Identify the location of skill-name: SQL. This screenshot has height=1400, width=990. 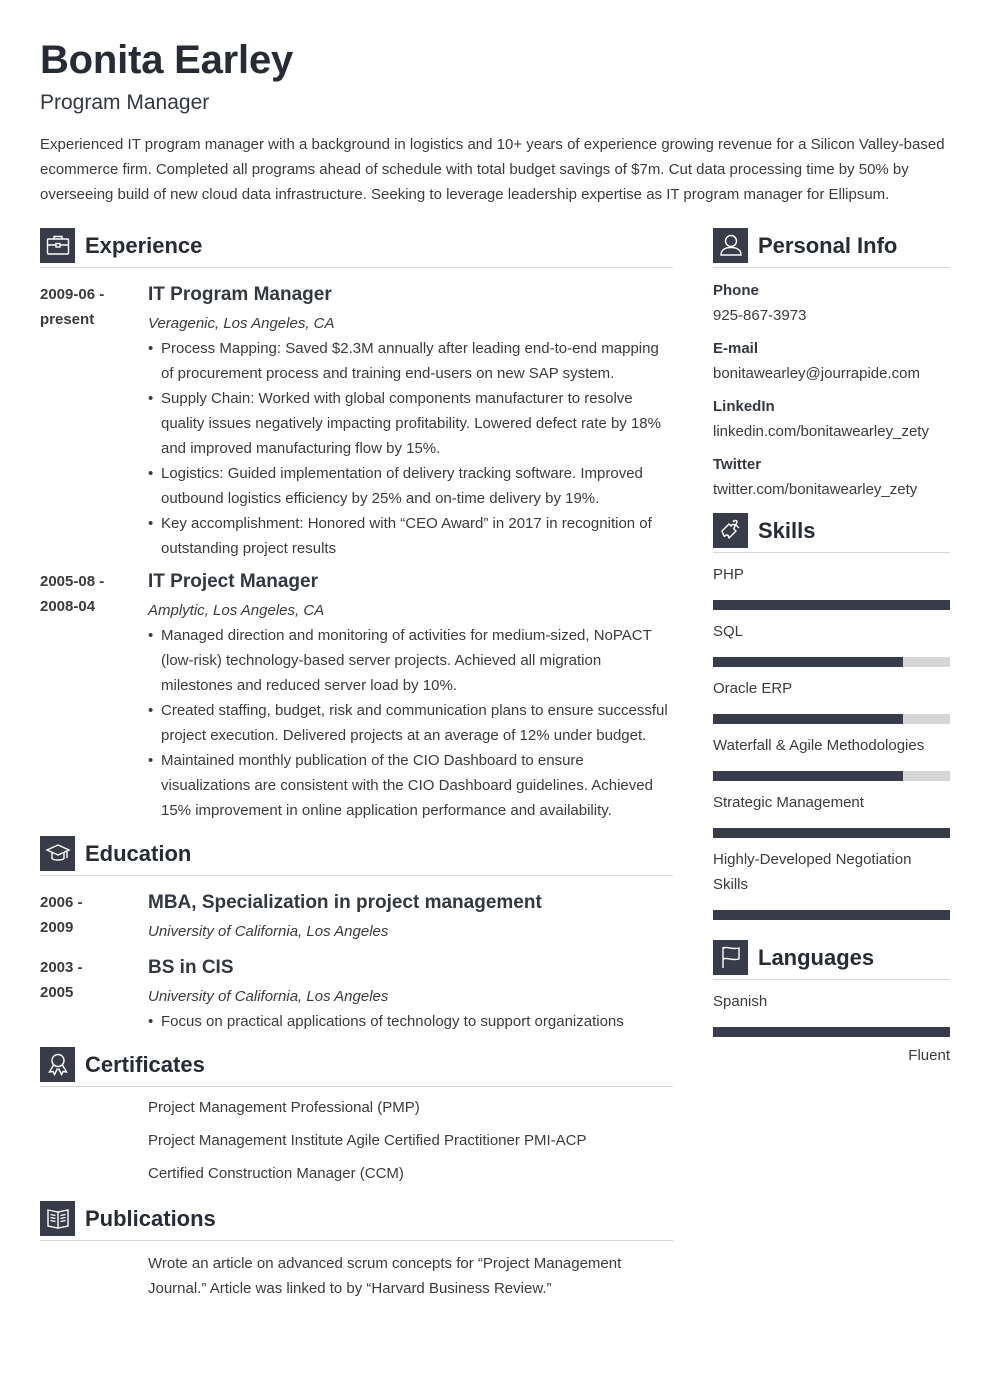
(728, 631).